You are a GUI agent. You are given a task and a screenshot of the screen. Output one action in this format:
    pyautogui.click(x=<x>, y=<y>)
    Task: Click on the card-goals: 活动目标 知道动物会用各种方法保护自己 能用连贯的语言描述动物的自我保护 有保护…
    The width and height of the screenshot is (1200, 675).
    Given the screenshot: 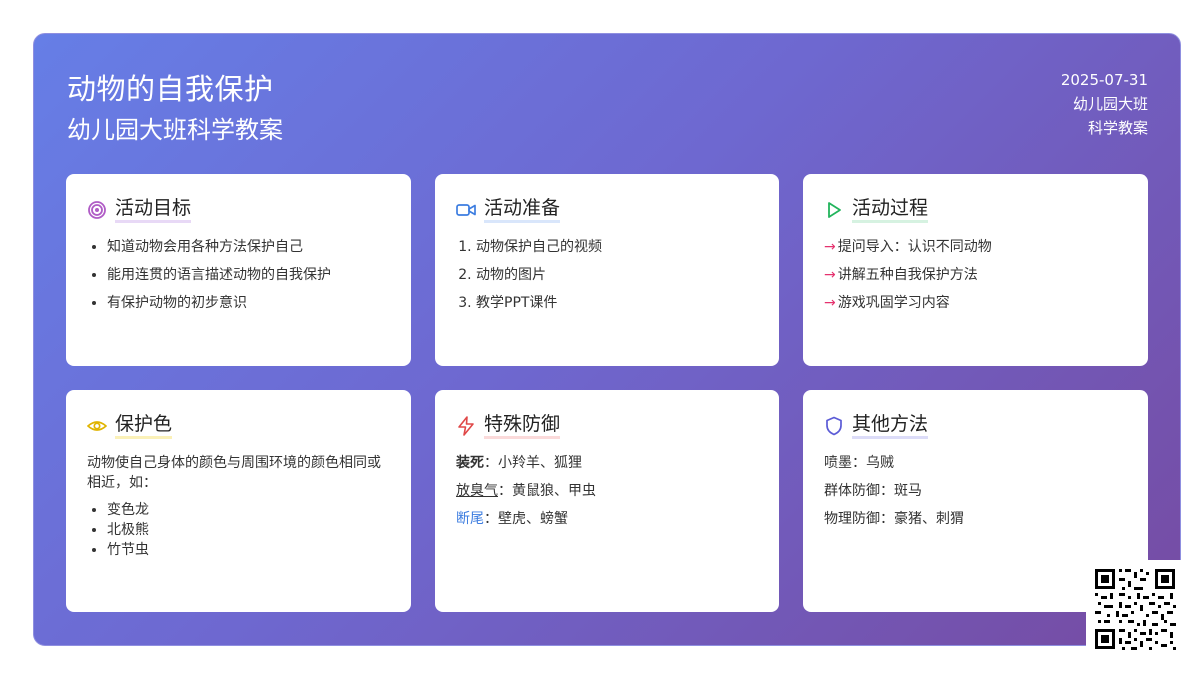 What is the action you would take?
    pyautogui.click(x=238, y=270)
    